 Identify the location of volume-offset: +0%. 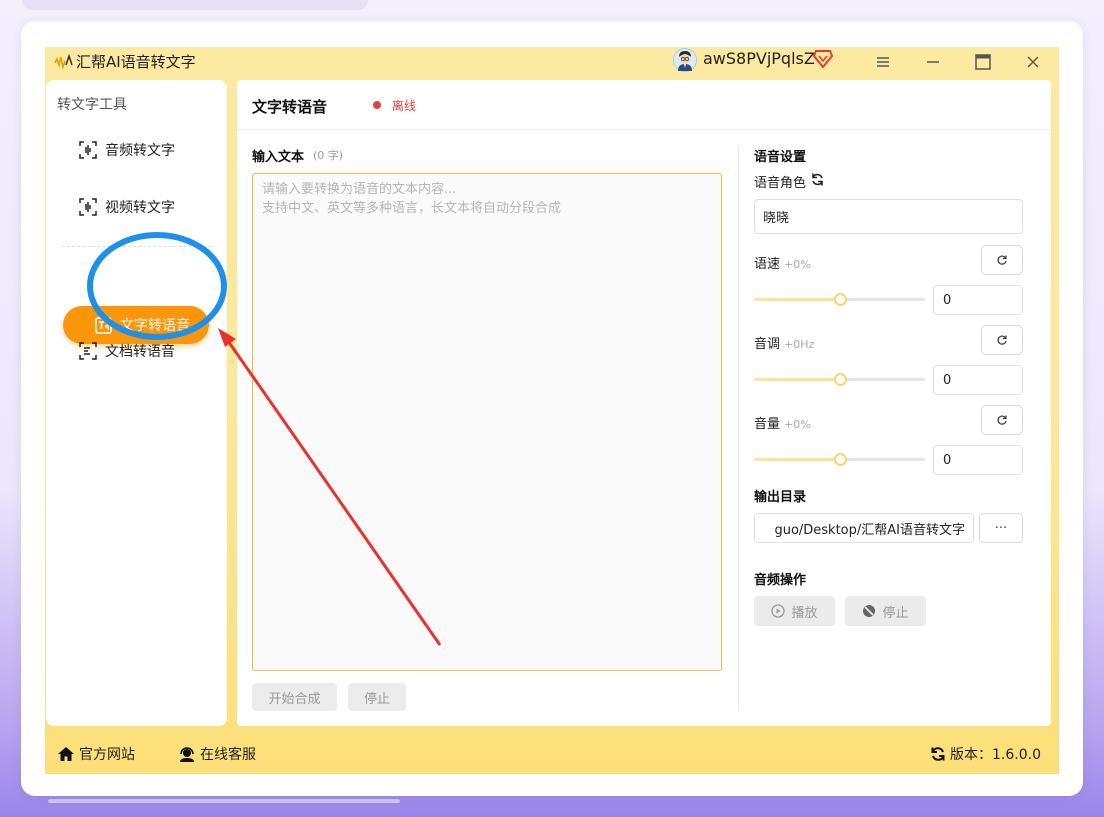
(797, 424).